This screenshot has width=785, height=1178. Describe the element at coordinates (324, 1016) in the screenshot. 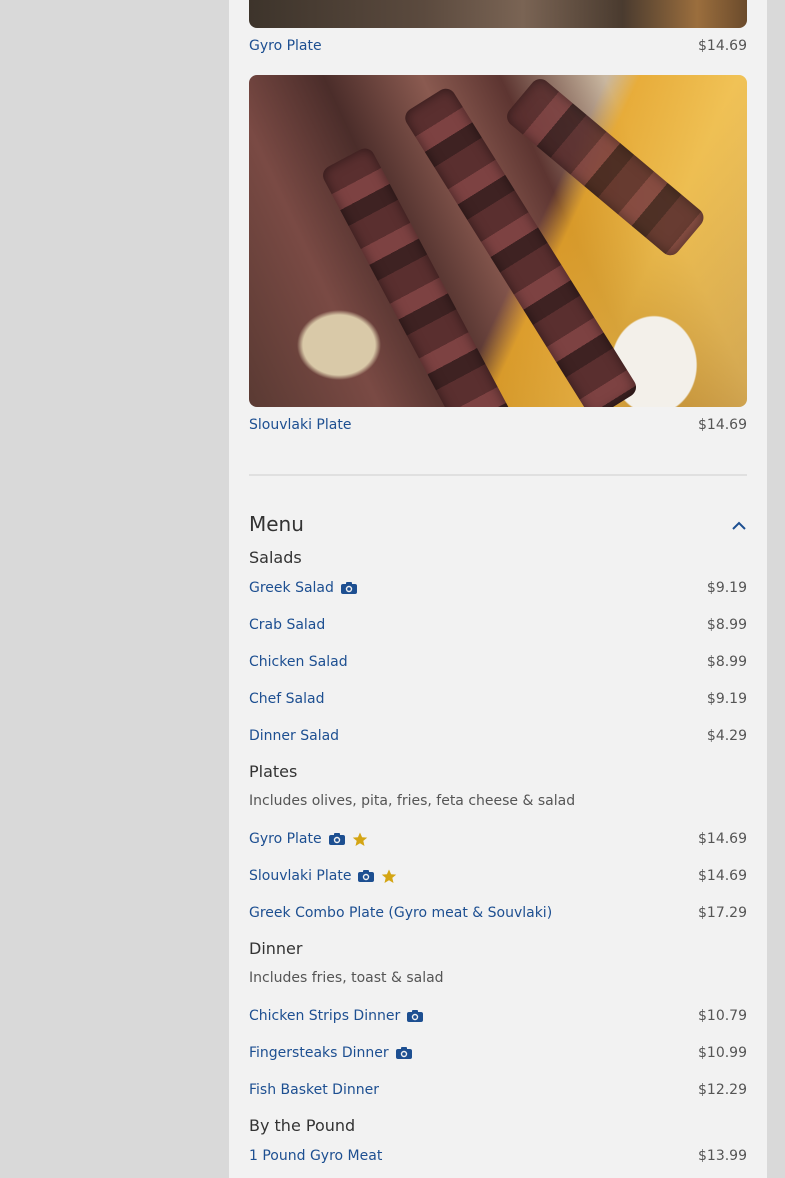

I see `menu-item-name: Chicken Strips Dinner` at that location.